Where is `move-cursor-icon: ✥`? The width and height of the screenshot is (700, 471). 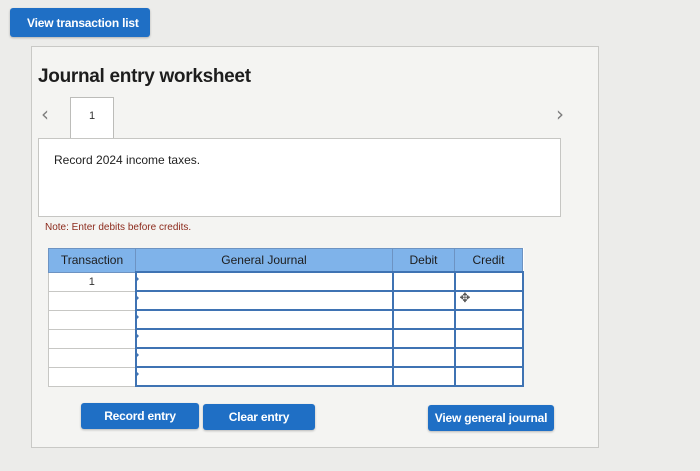 move-cursor-icon: ✥ is located at coordinates (465, 298).